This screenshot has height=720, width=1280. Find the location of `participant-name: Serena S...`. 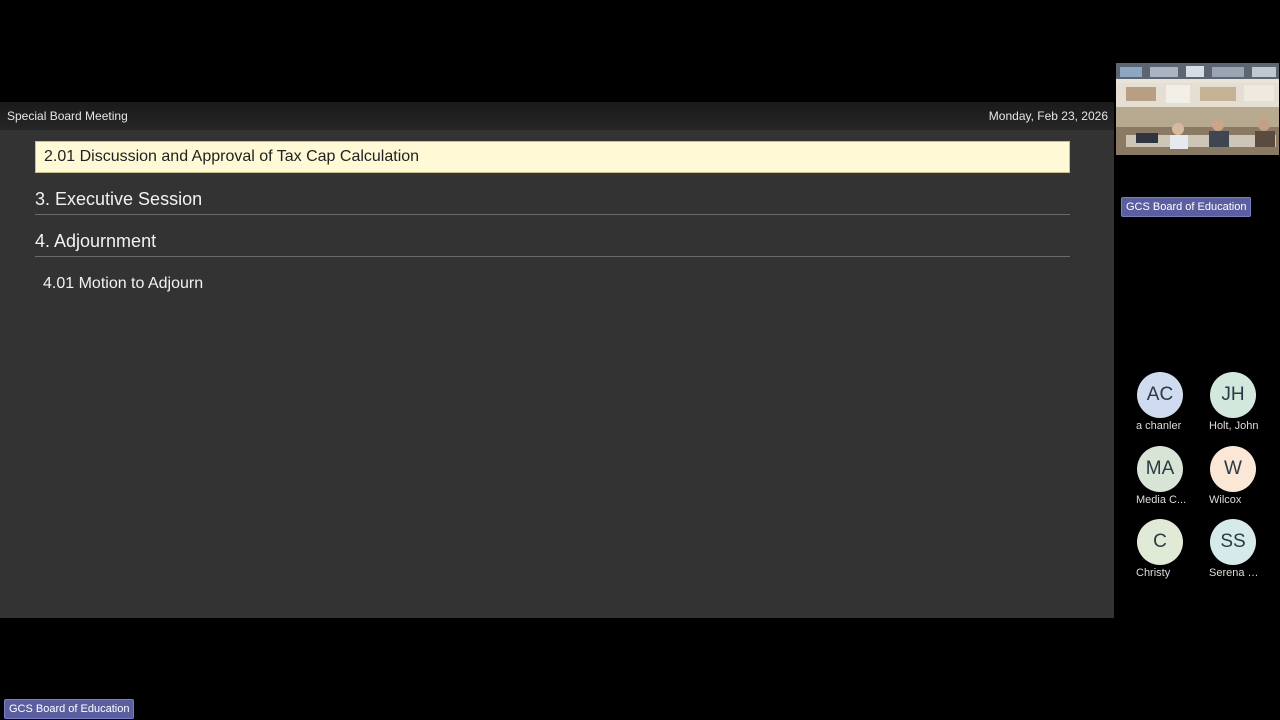

participant-name: Serena S... is located at coordinates (1236, 573).